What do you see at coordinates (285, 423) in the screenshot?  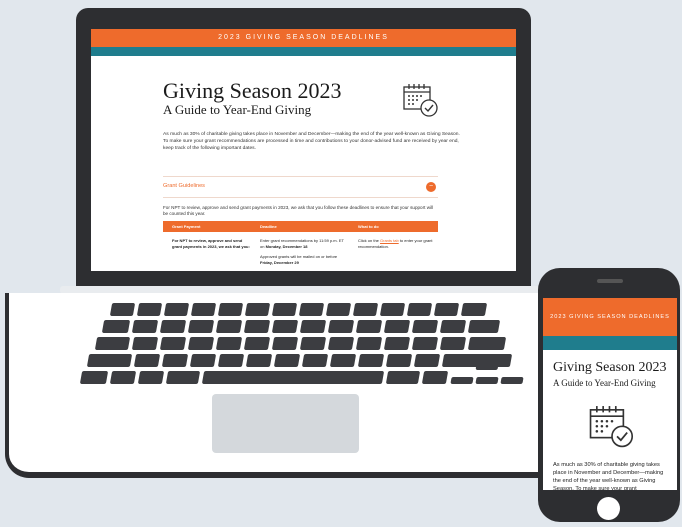 I see `trackpad` at bounding box center [285, 423].